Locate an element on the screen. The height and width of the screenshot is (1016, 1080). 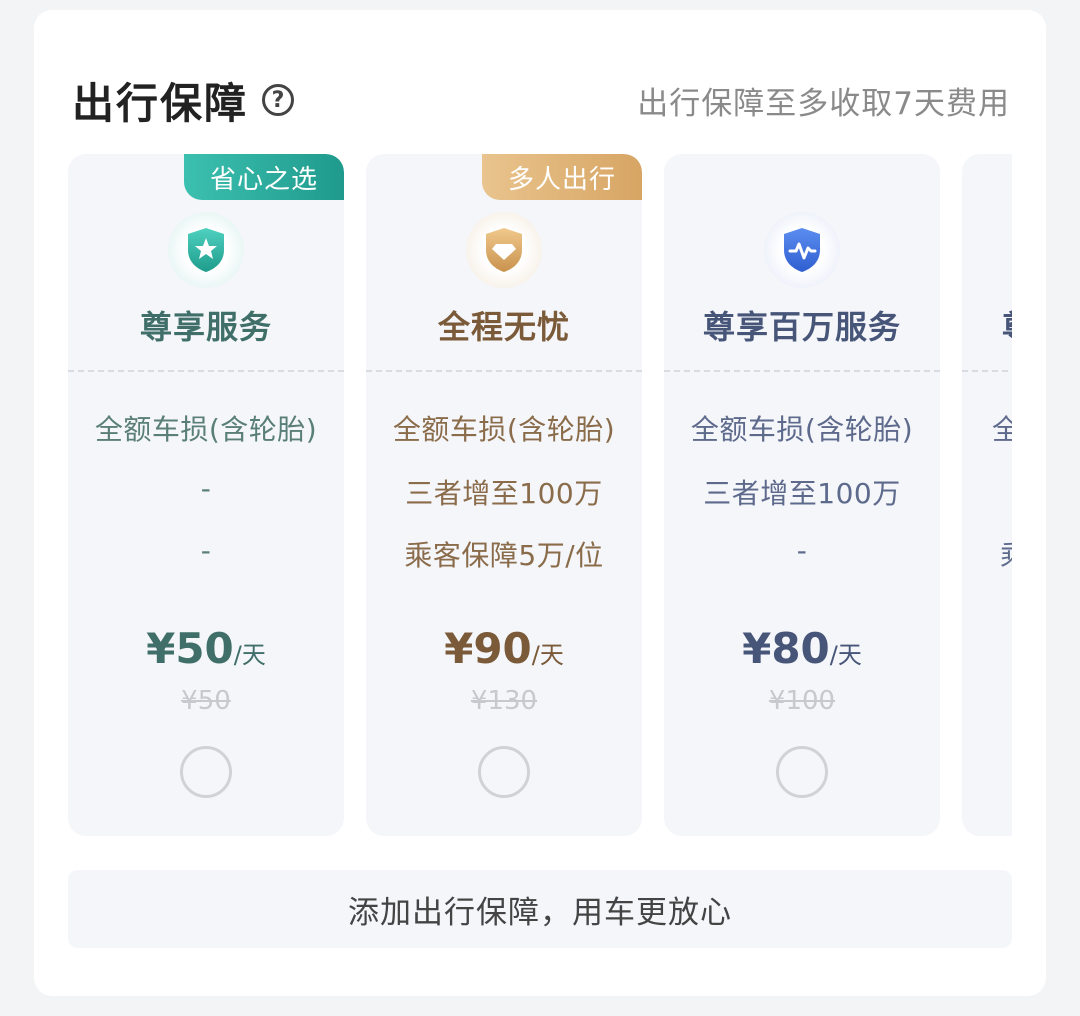
price-row: ¥90/天 is located at coordinates (504, 648).